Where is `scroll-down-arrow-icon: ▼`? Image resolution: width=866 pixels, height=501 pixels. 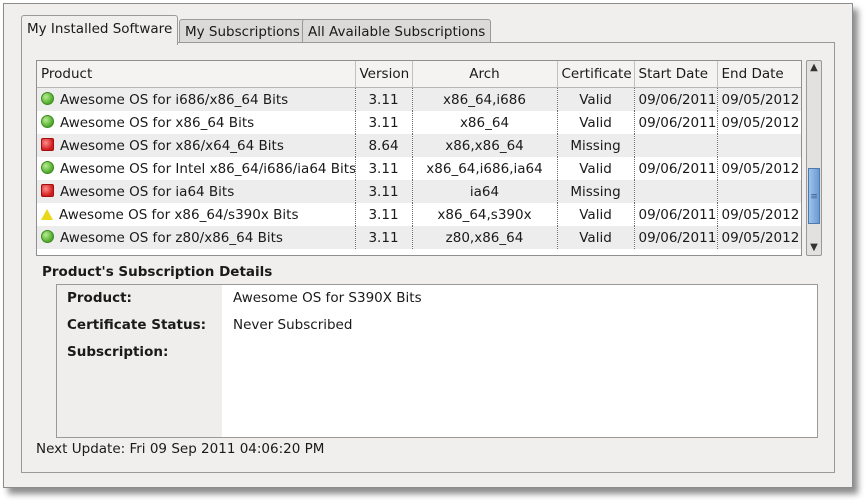 scroll-down-arrow-icon: ▼ is located at coordinates (814, 248).